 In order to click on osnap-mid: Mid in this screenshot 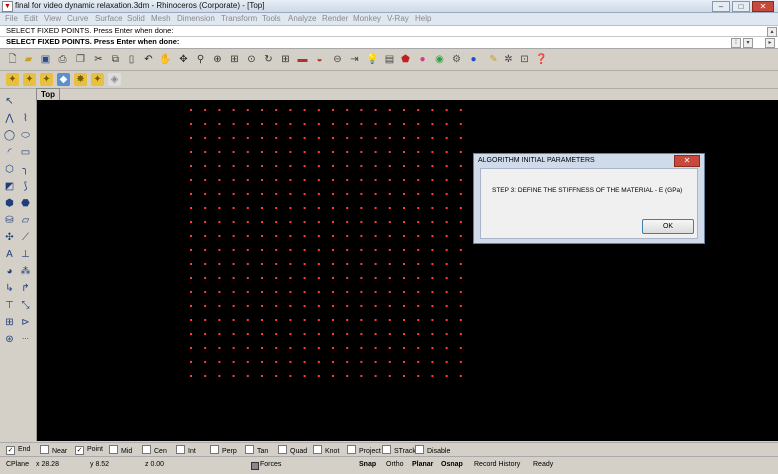, I will do `click(120, 450)`.